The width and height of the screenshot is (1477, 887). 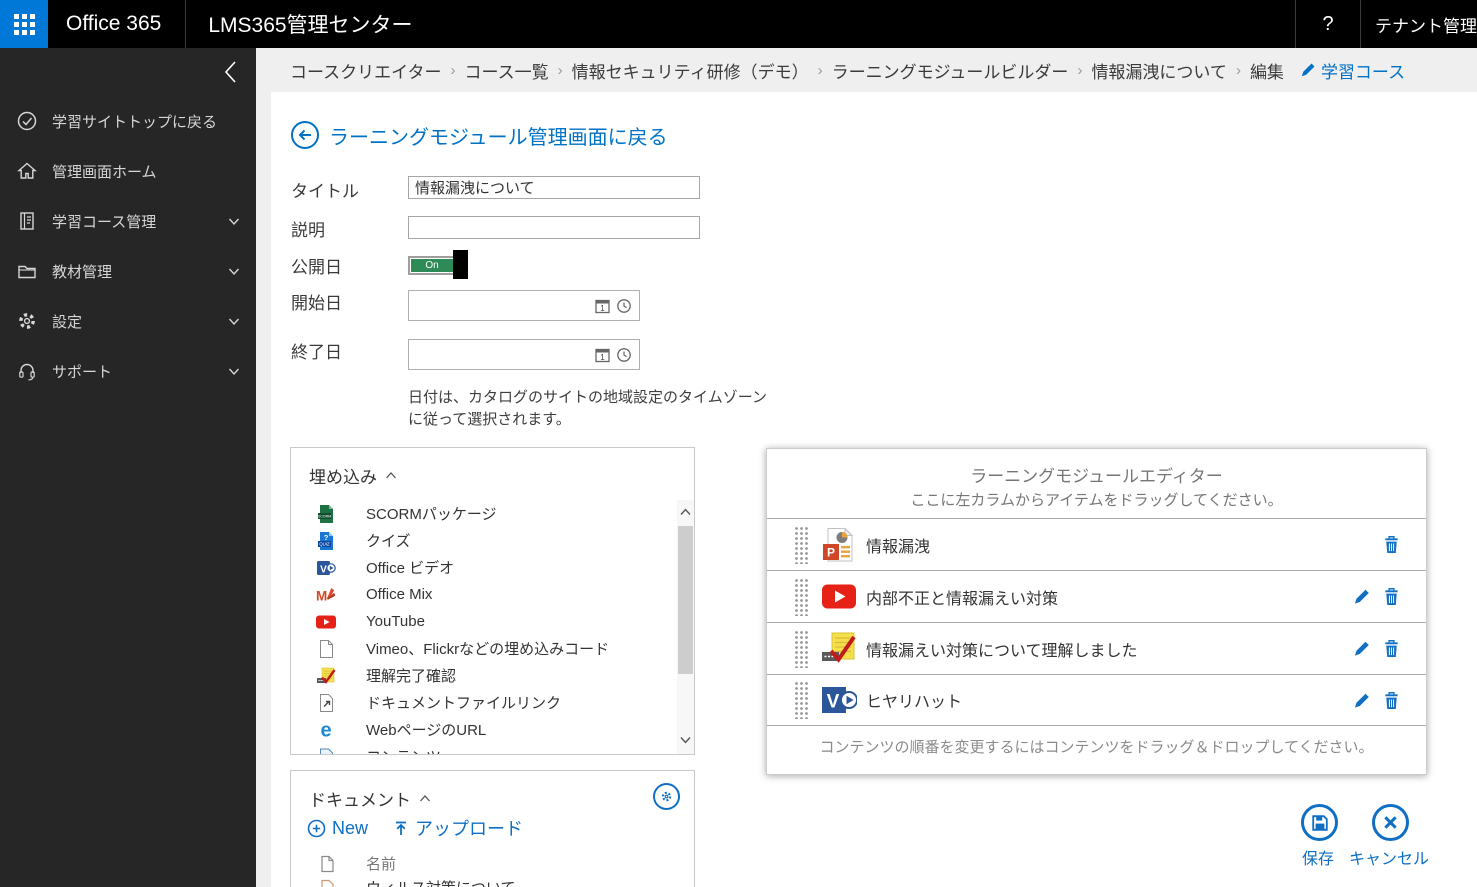 What do you see at coordinates (1096, 648) in the screenshot?
I see `editor-item-row: 情報漏えい対策について理解しました` at bounding box center [1096, 648].